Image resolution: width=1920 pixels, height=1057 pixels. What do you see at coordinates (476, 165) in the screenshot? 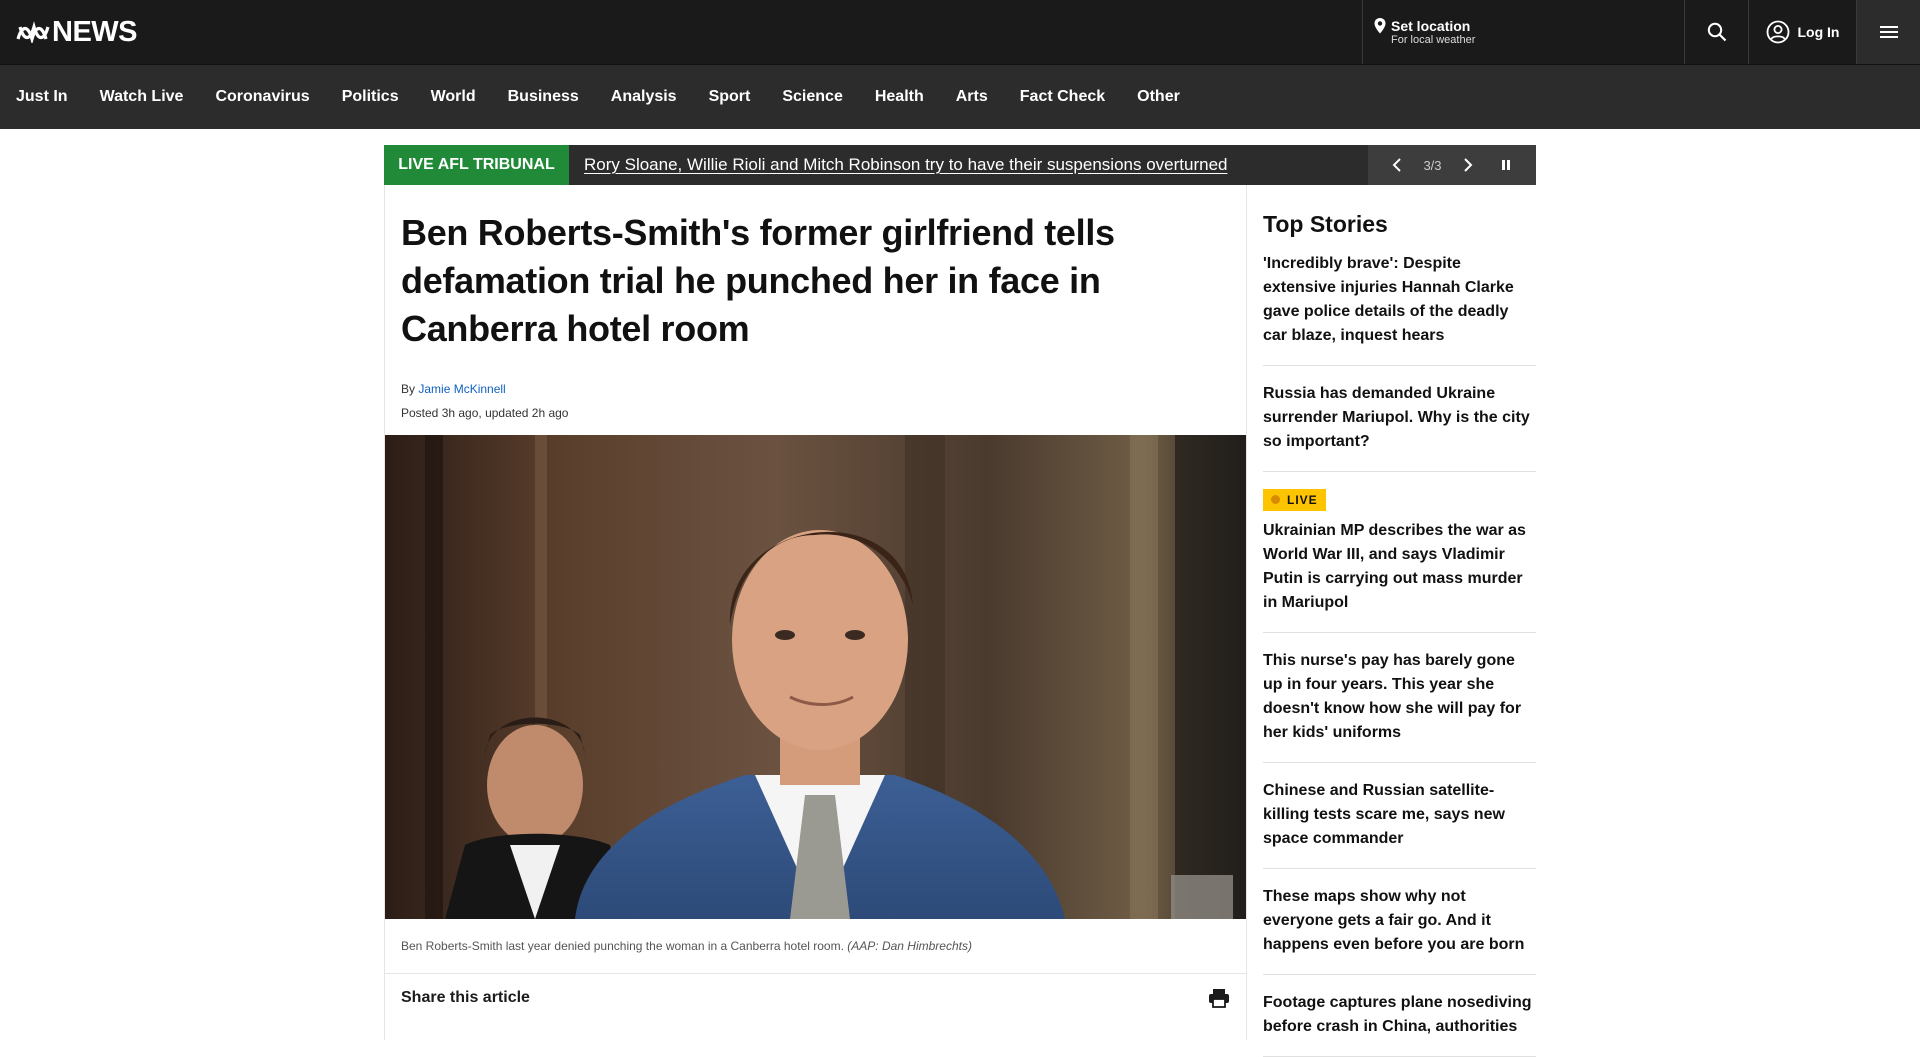
I see `ticker-tag: LIVE AFL TRIBUNAL` at bounding box center [476, 165].